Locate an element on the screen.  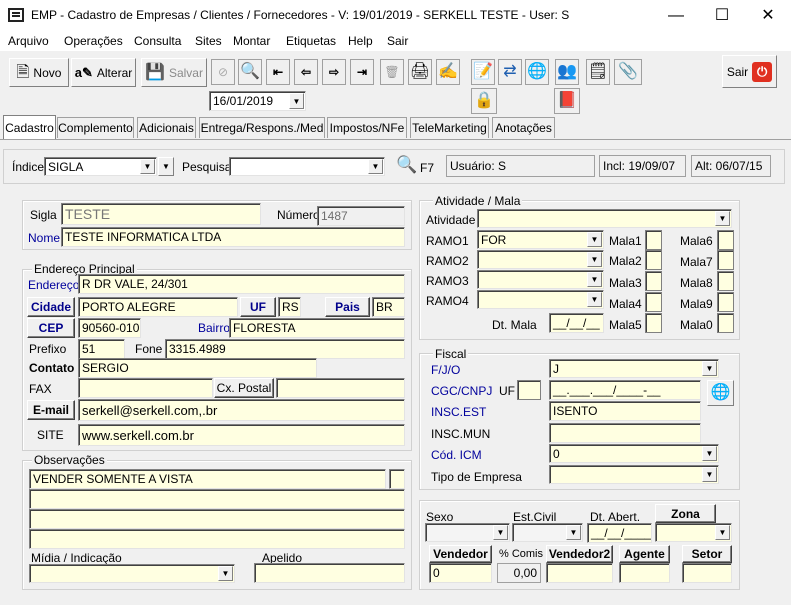
notepad-icon: 📝 is located at coordinates (483, 72).